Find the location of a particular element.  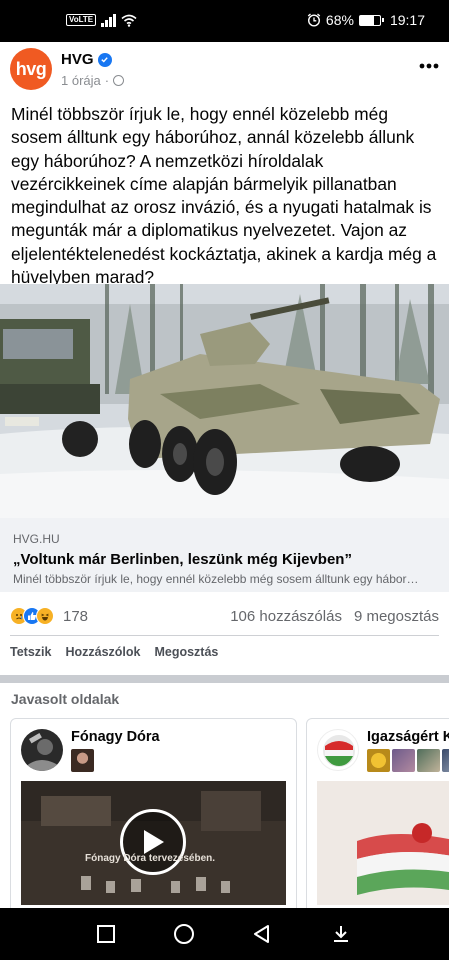

reaction-icons is located at coordinates (32, 616).